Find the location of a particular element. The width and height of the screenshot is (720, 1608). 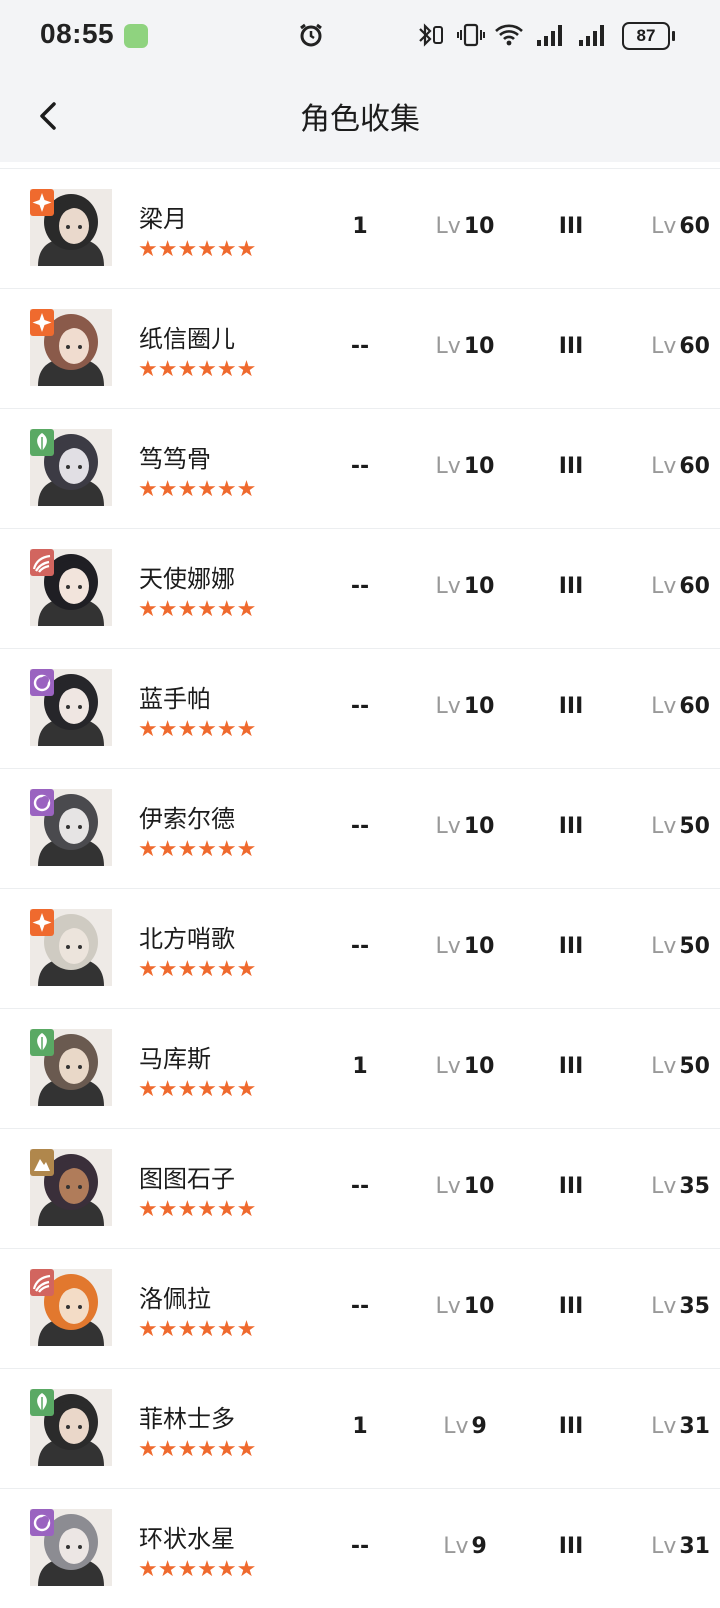

character-row: 纸信圈儿 ★★★★★★ -- Lv 10 III Lv 60 is located at coordinates (360, 348).